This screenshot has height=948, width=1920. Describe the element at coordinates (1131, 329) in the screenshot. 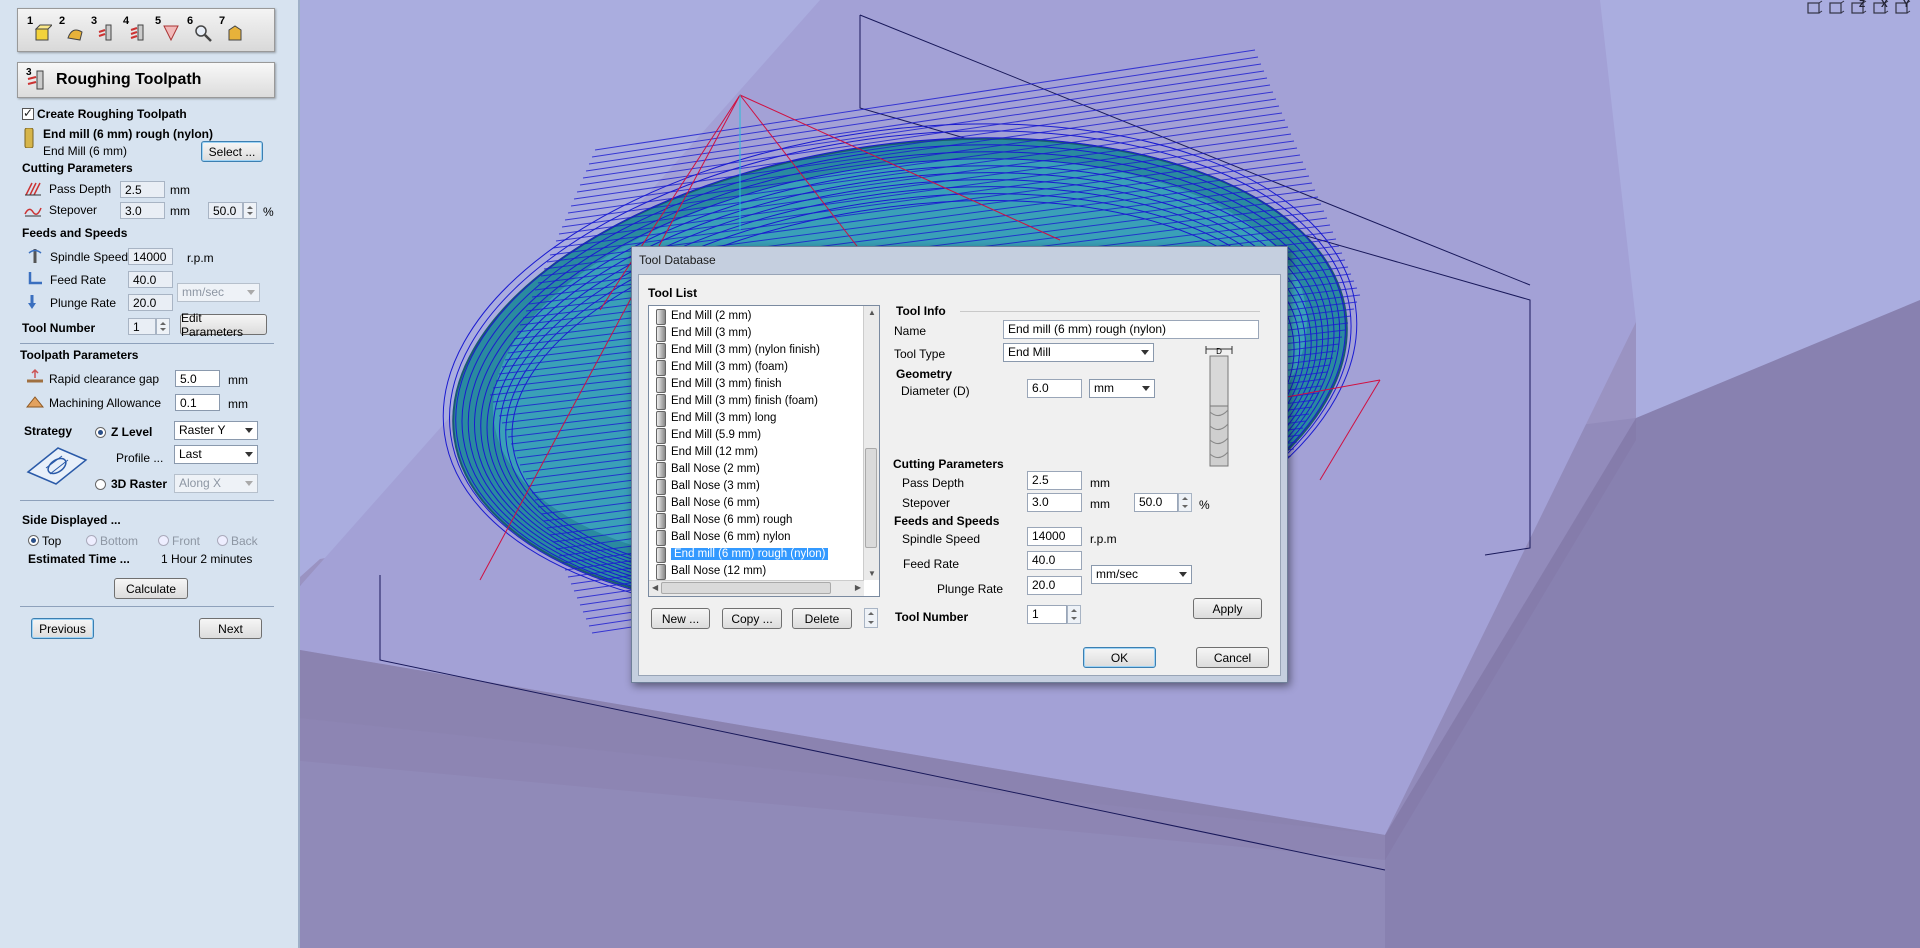

I see `tool-name-field: End mill (6 mm) rough (nylon)` at that location.